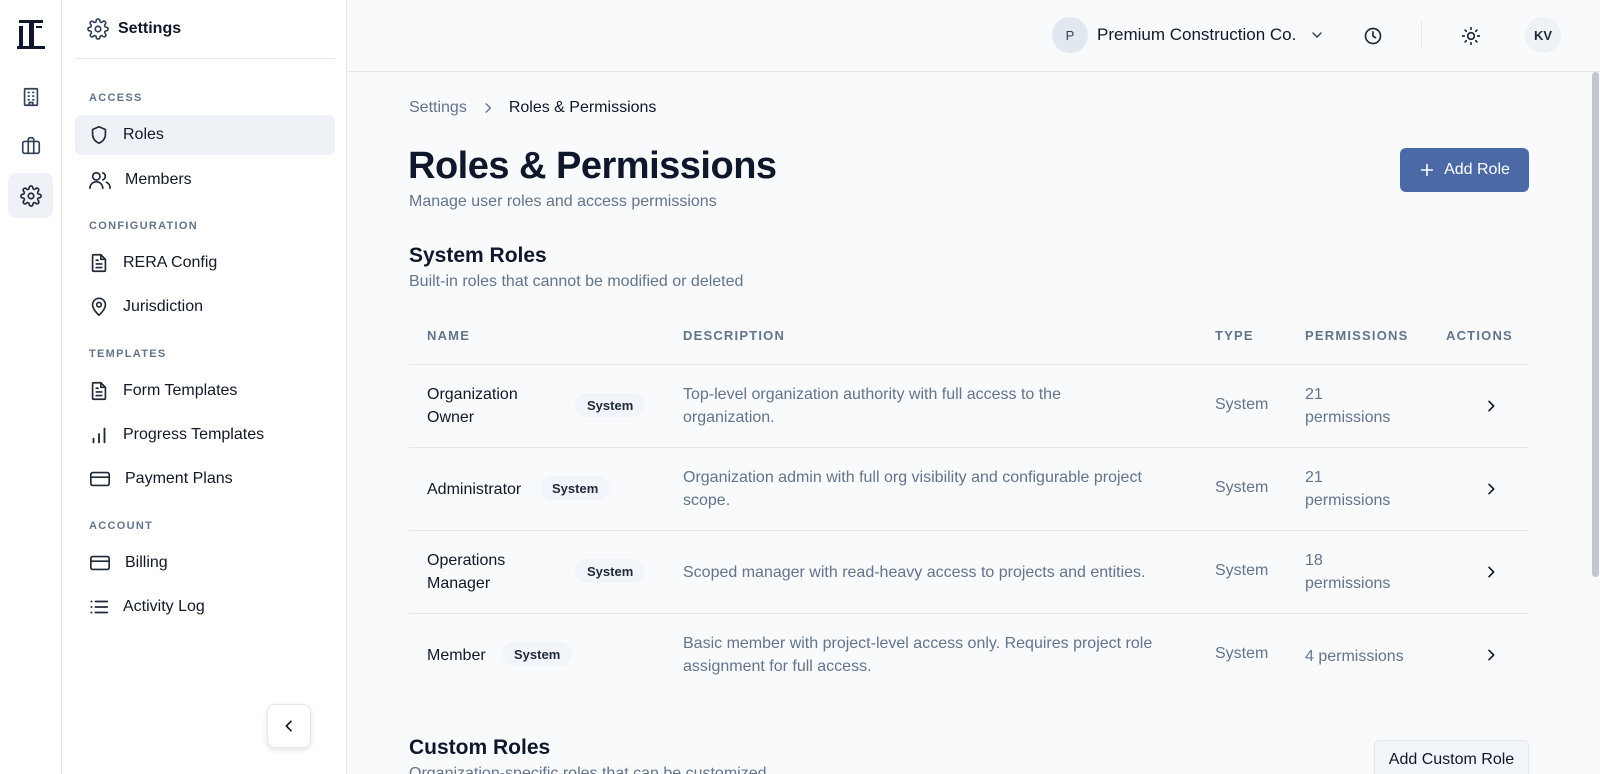 The image size is (1600, 774). I want to click on role-name: Organization Owner, so click(472, 406).